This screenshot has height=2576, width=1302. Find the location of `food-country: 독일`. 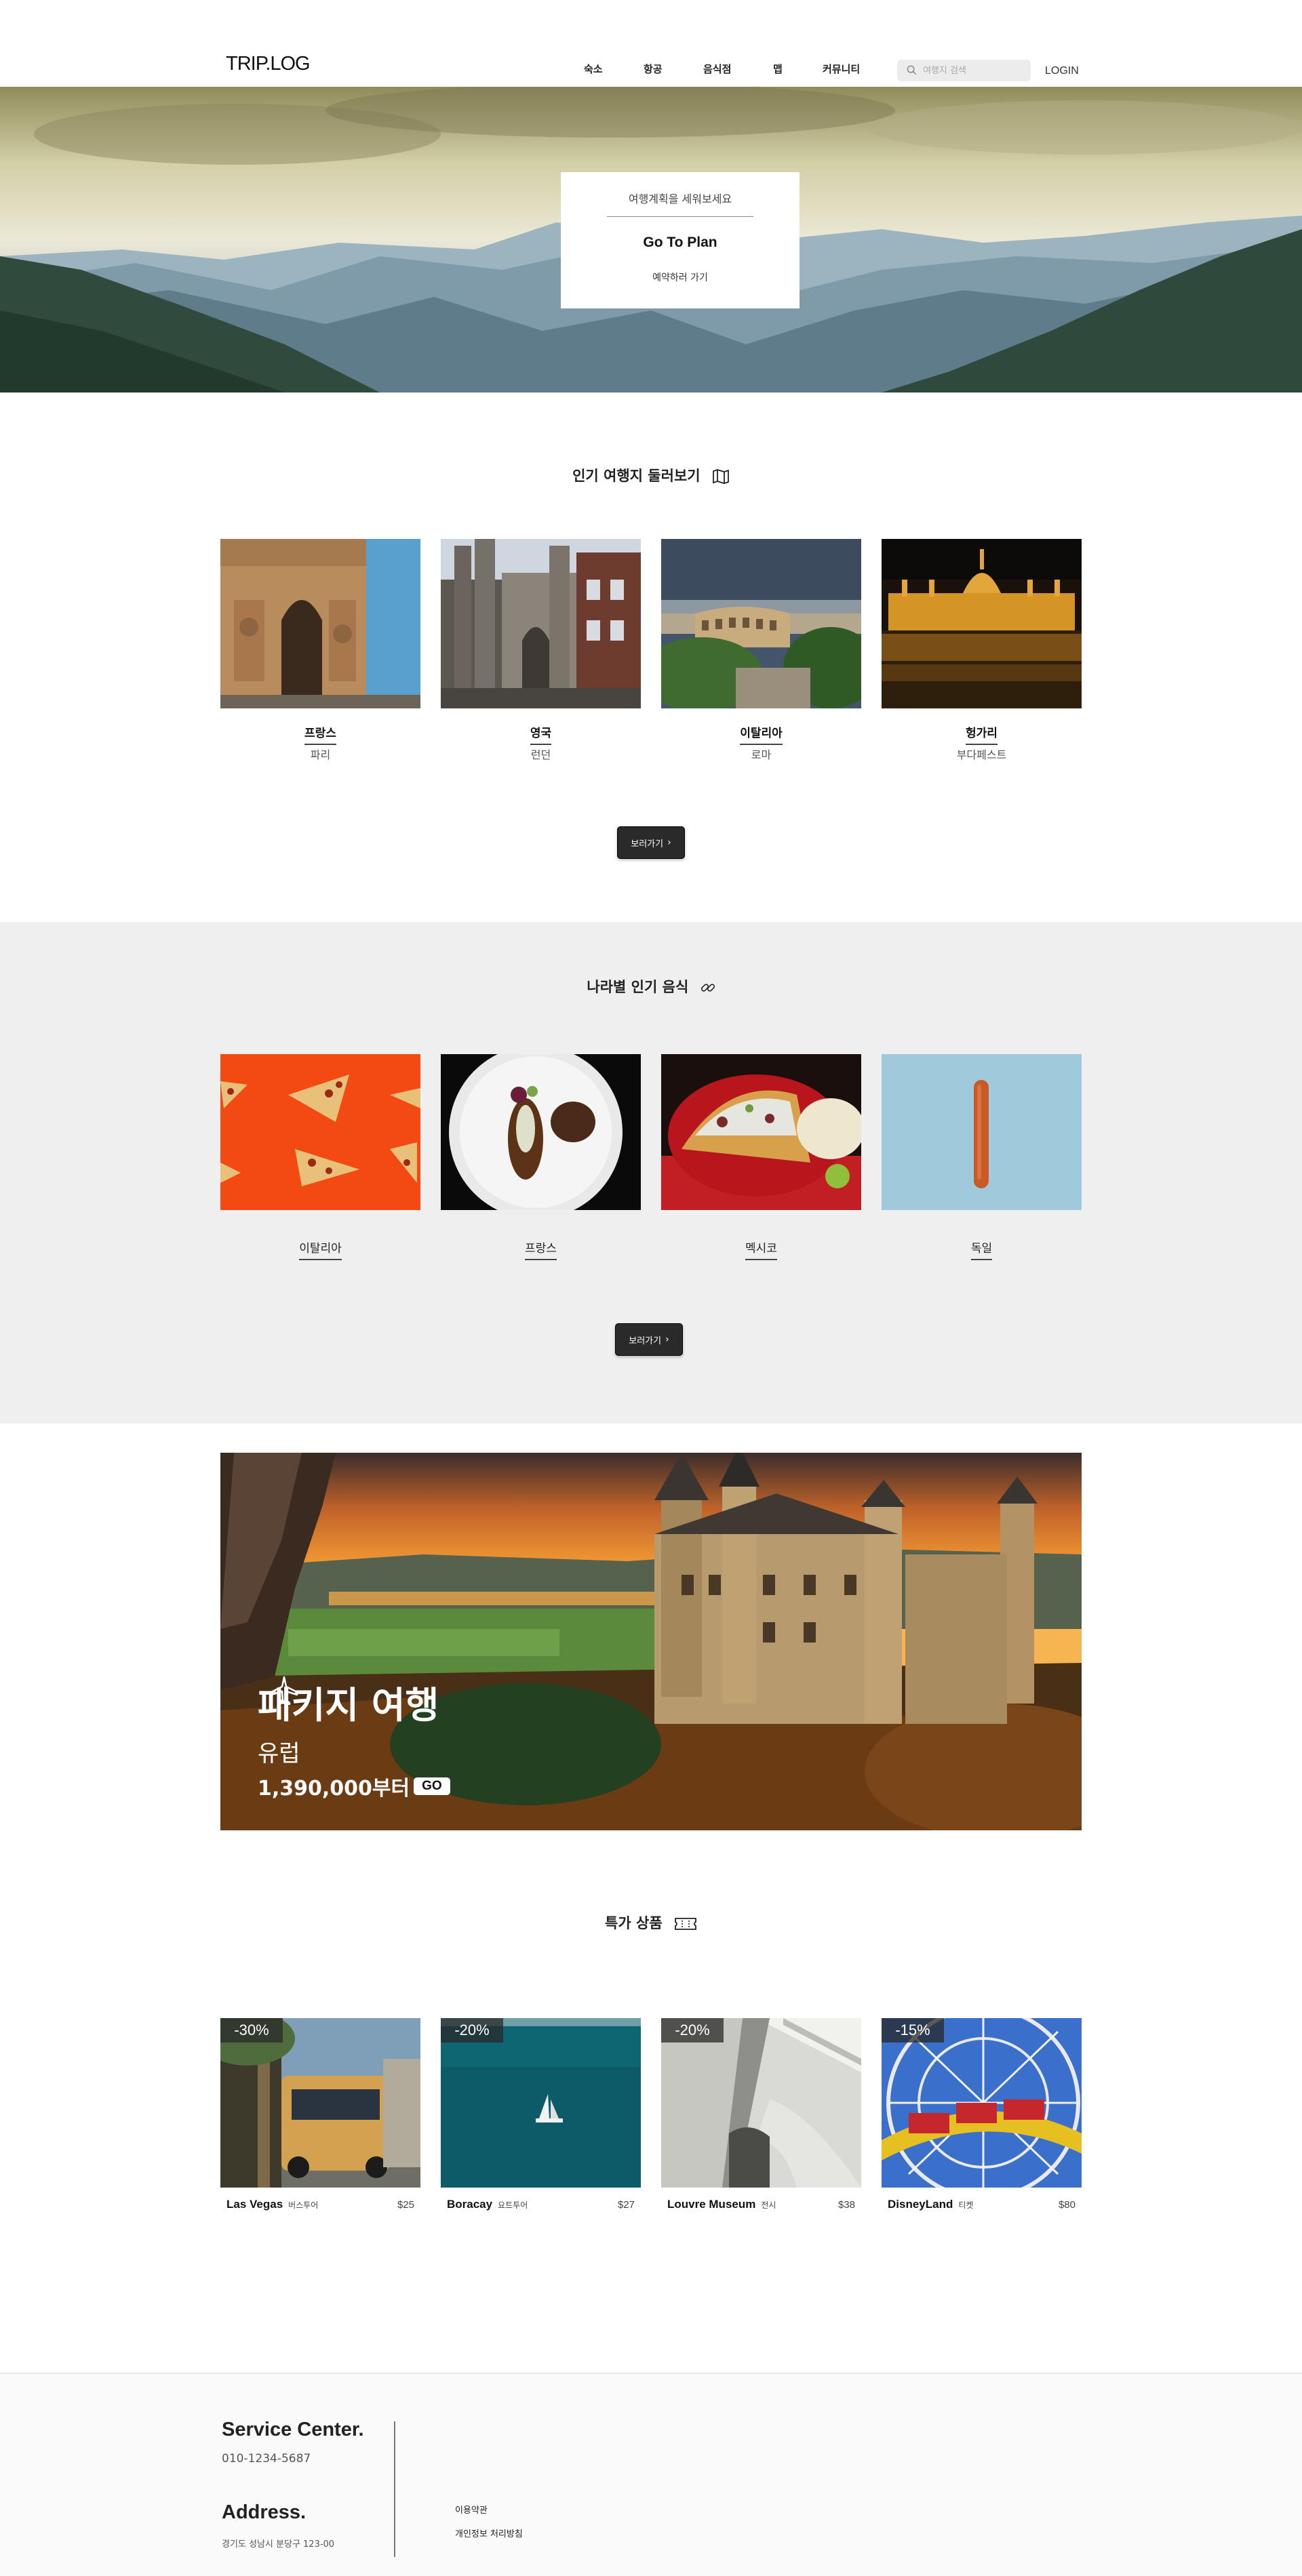

food-country: 독일 is located at coordinates (982, 1249).